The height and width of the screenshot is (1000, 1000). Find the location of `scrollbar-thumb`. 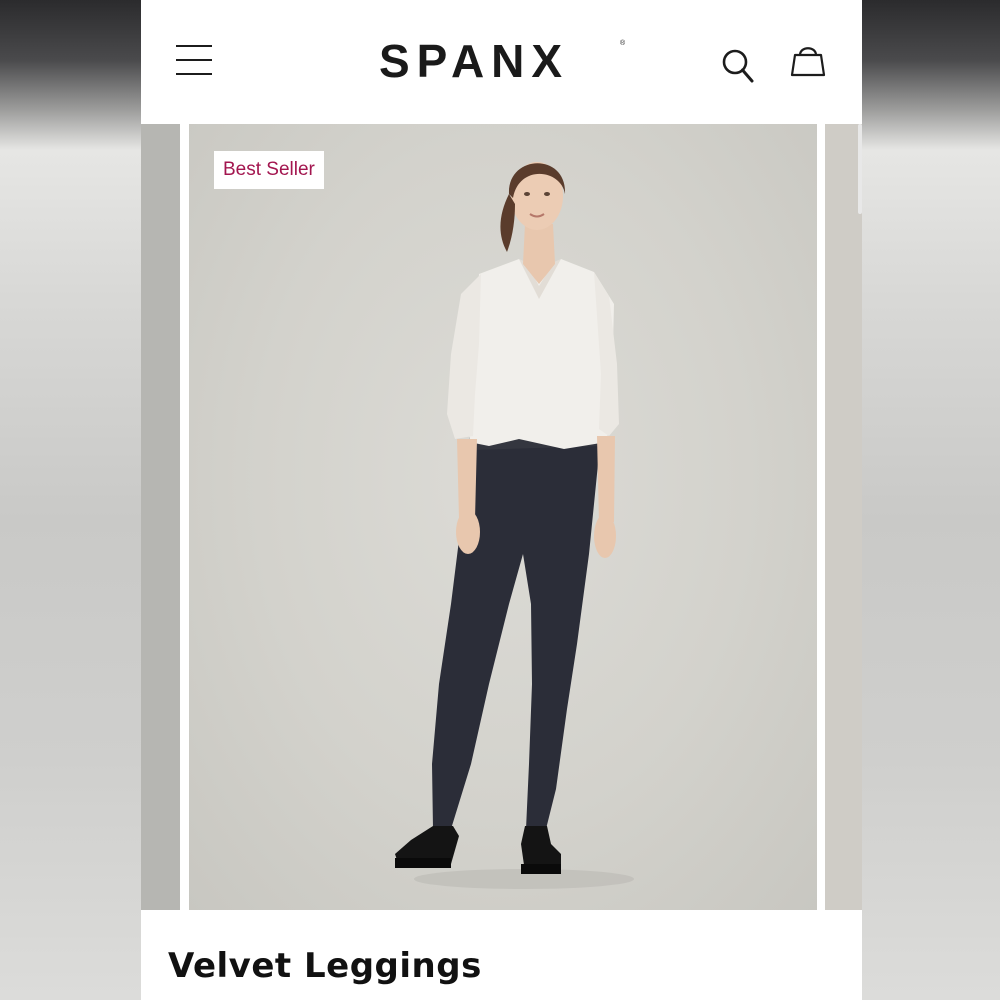

scrollbar-thumb is located at coordinates (860, 169).